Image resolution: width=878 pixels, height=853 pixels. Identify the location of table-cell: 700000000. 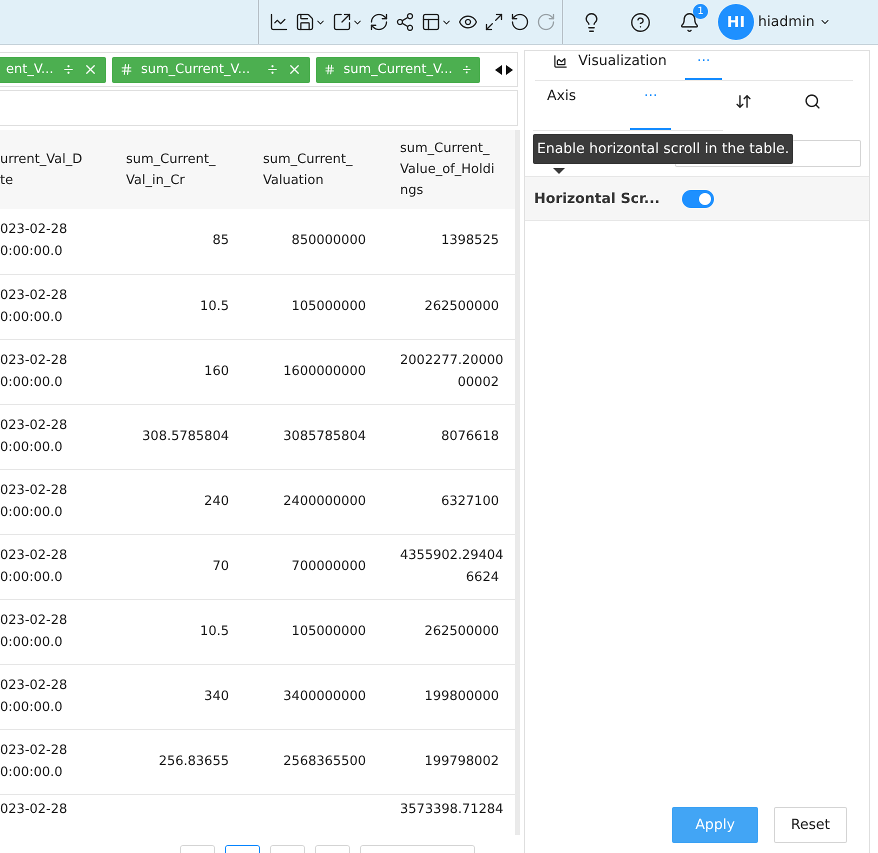
(313, 566).